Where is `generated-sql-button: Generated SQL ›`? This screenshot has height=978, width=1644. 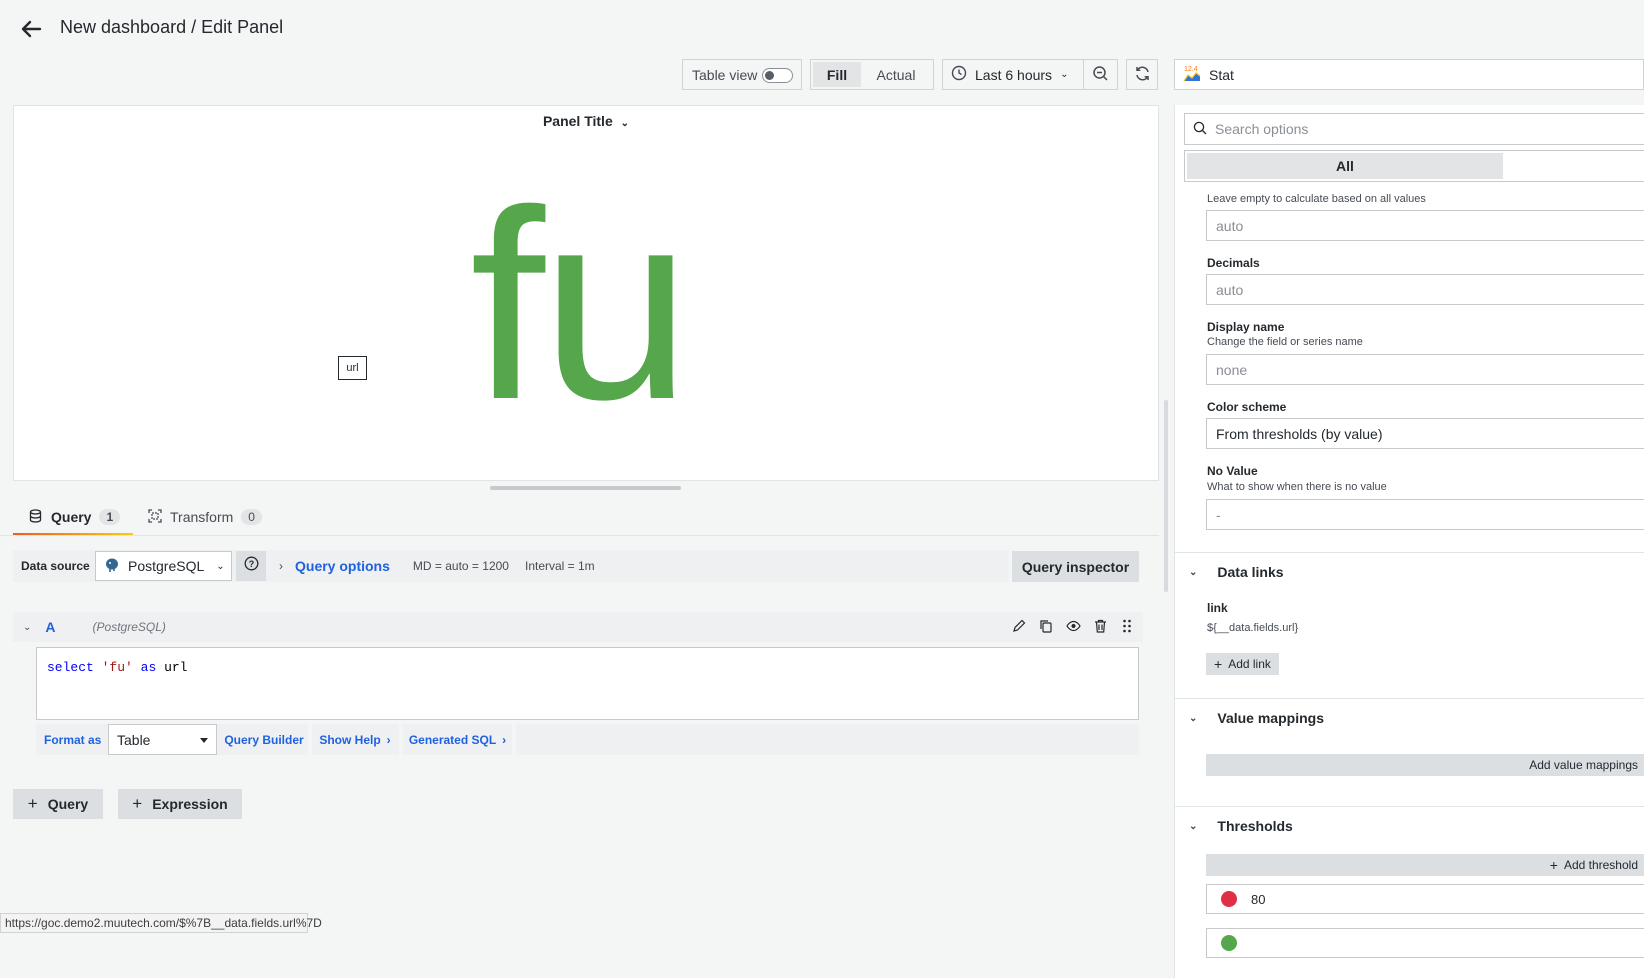 generated-sql-button: Generated SQL › is located at coordinates (457, 739).